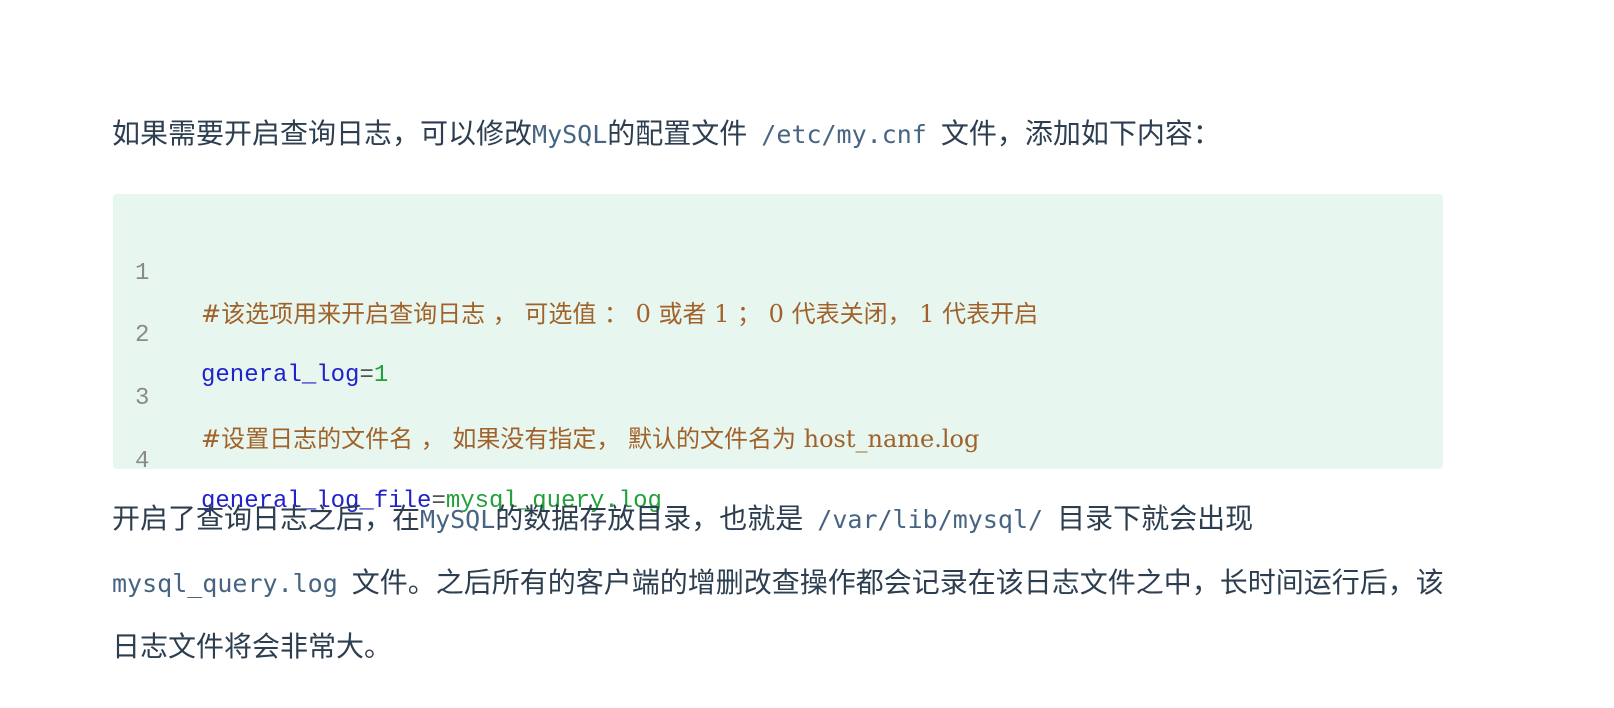 The height and width of the screenshot is (708, 1614). Describe the element at coordinates (225, 583) in the screenshot. I see `log-file-inline-code: mysql_query.log` at that location.